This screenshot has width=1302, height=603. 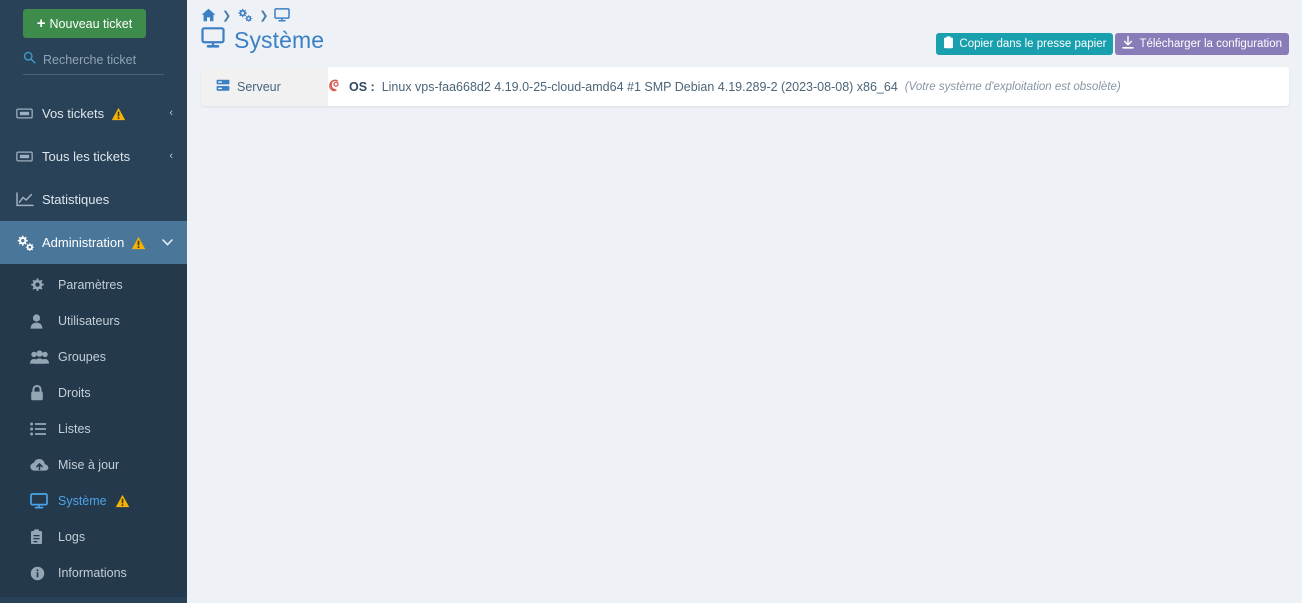 I want to click on sidebar-item-logs: Logs, so click(x=93, y=537).